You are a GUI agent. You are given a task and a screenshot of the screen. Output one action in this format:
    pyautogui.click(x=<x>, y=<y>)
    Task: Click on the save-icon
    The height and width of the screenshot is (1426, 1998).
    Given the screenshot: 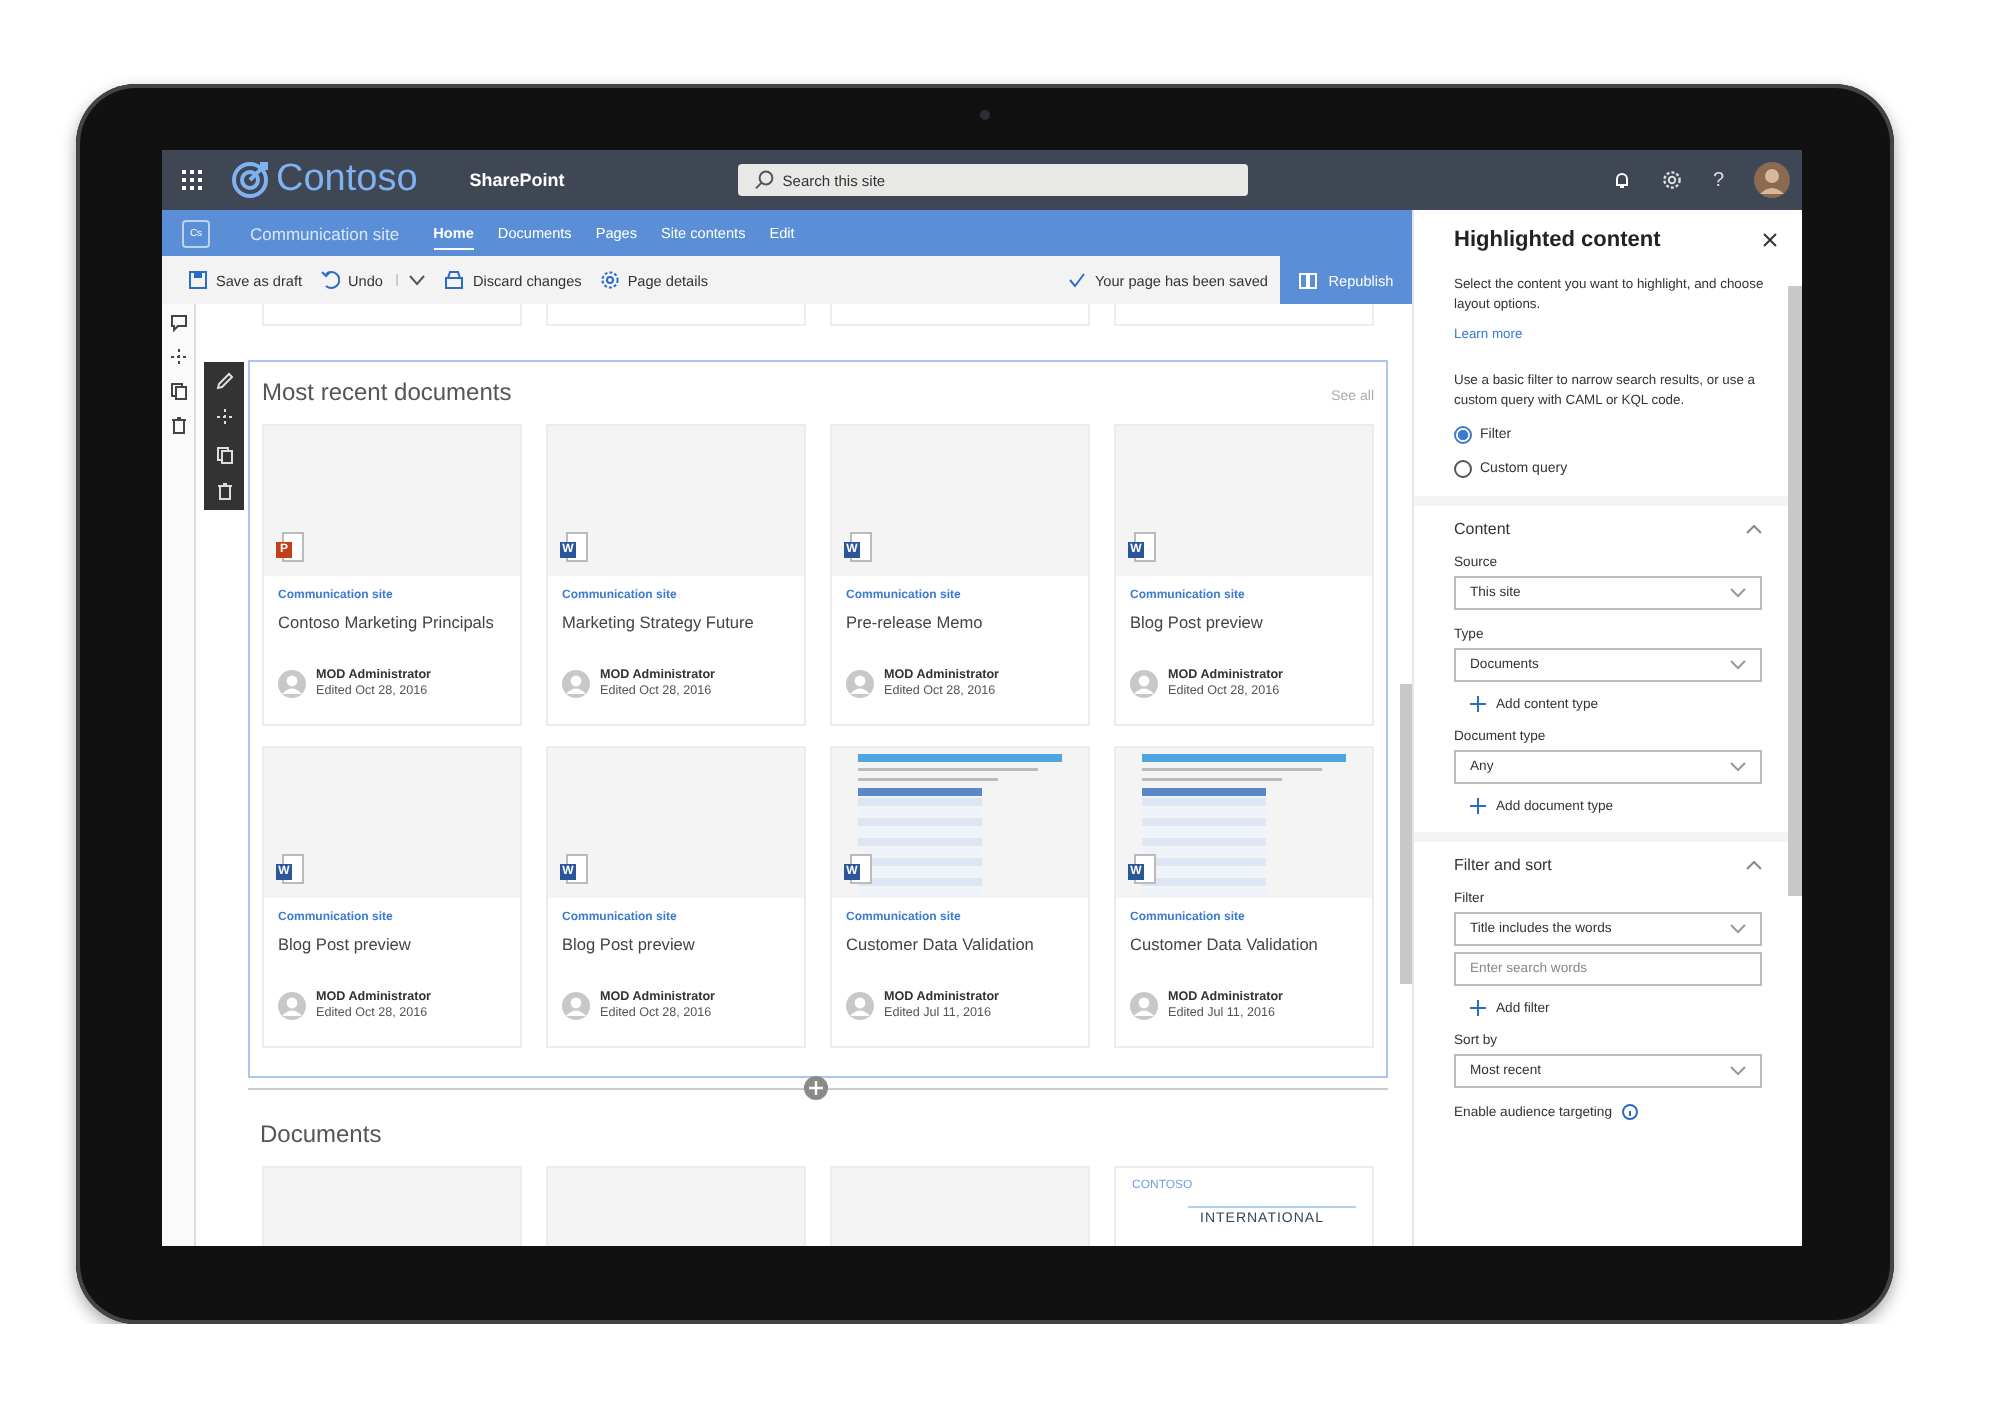 What is the action you would take?
    pyautogui.click(x=198, y=280)
    